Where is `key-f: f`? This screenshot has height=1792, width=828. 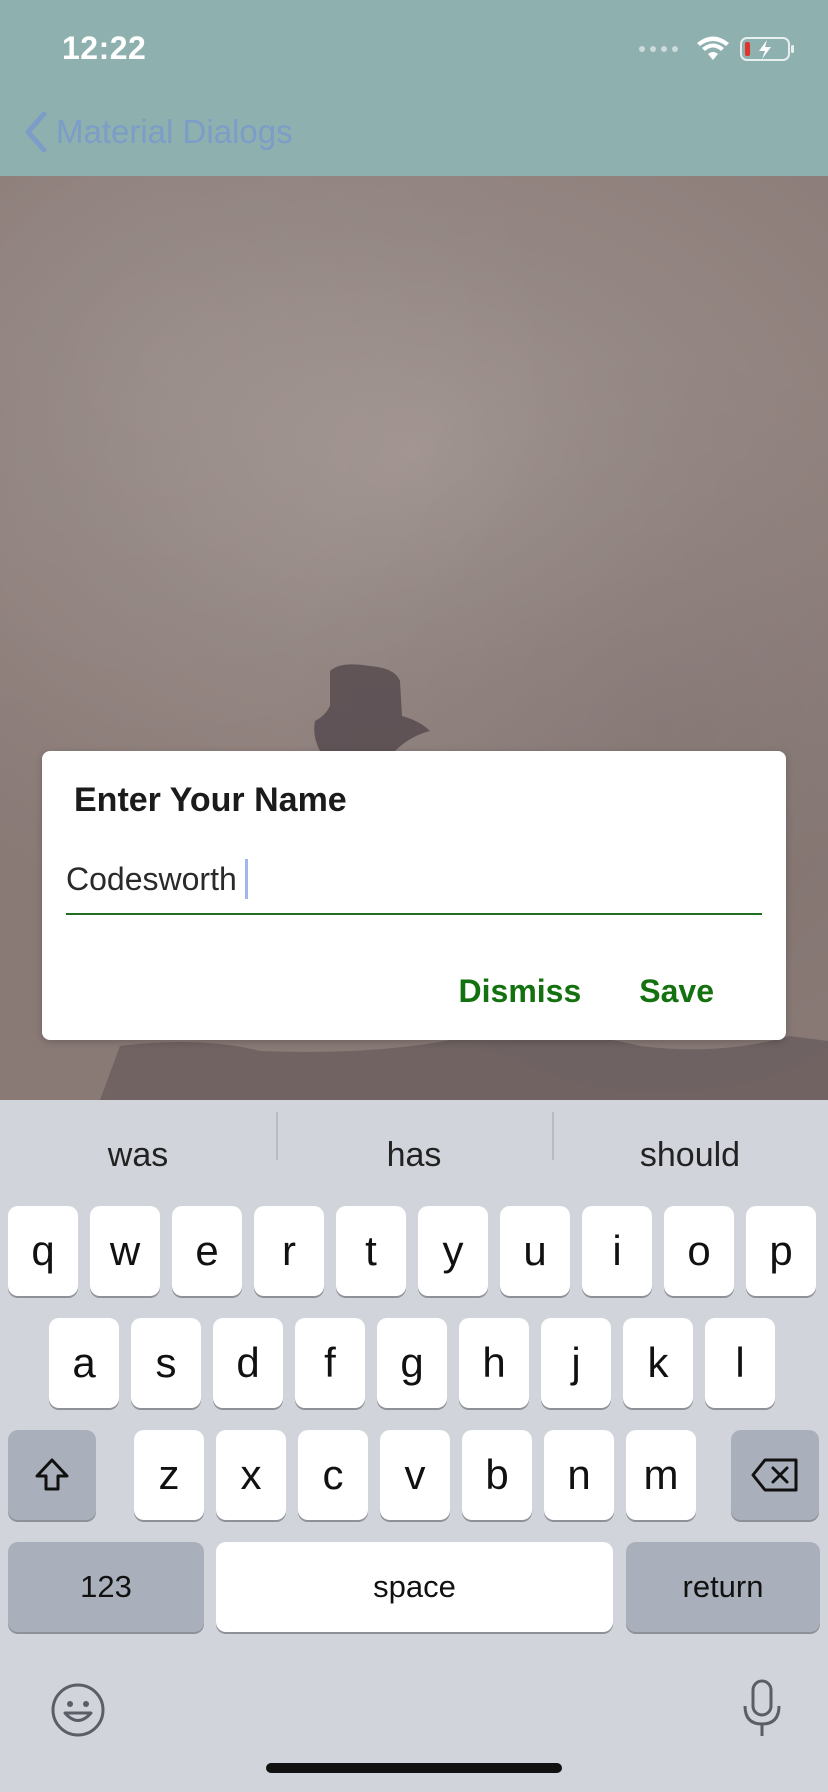 key-f: f is located at coordinates (330, 1363).